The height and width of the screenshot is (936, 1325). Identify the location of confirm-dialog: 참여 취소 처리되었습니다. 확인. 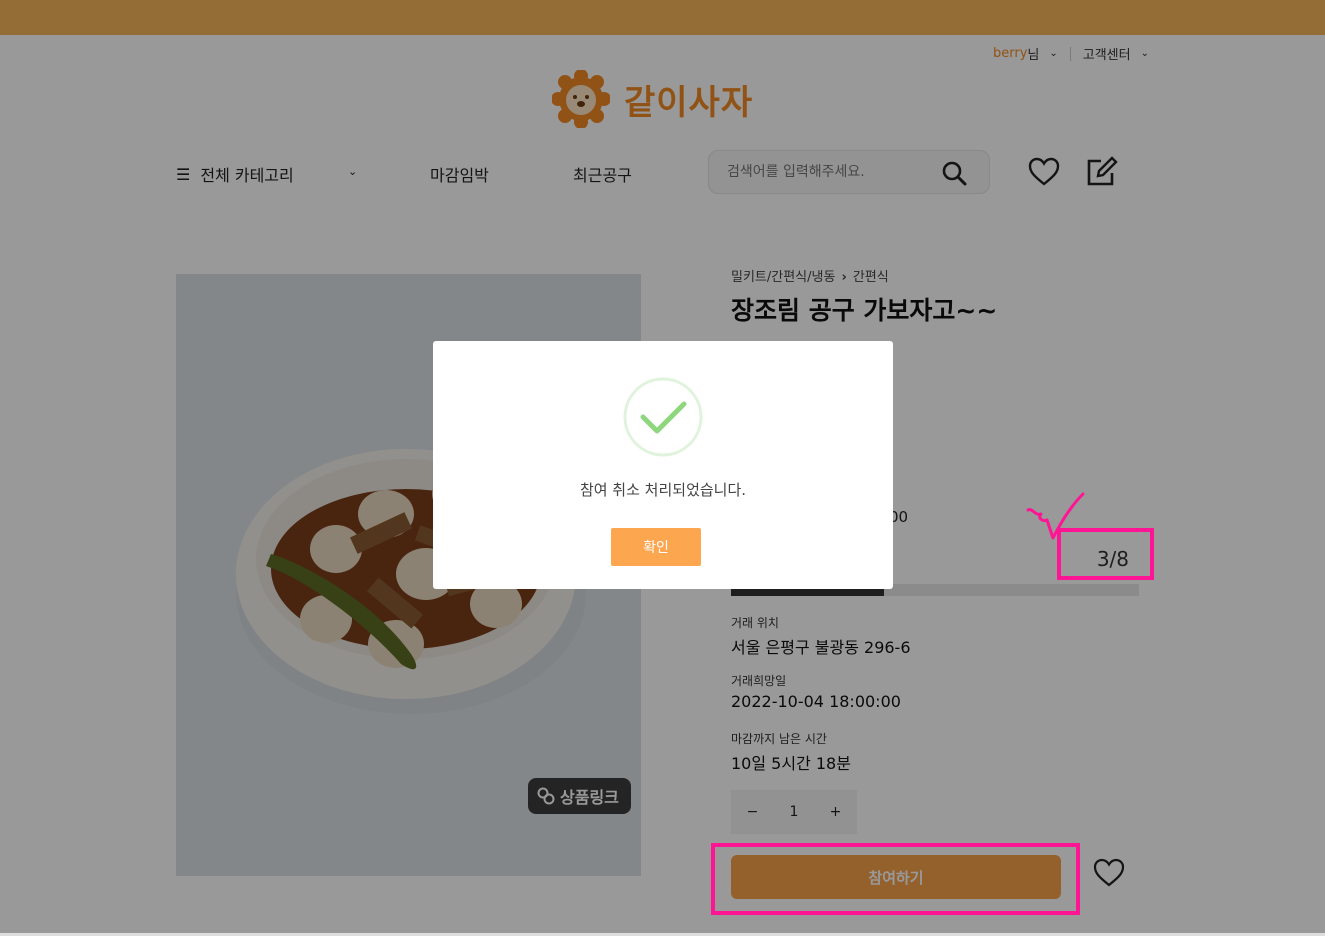
(663, 465).